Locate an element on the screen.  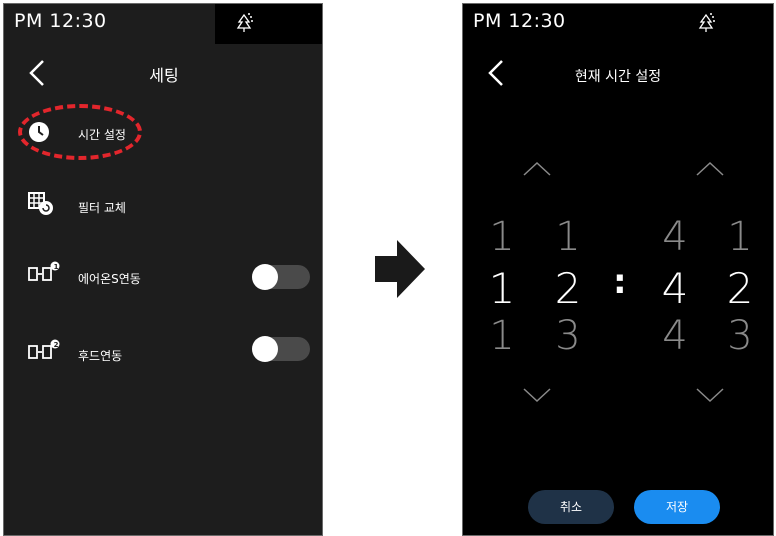
hour-tens-prev: 1 is located at coordinates (502, 237).